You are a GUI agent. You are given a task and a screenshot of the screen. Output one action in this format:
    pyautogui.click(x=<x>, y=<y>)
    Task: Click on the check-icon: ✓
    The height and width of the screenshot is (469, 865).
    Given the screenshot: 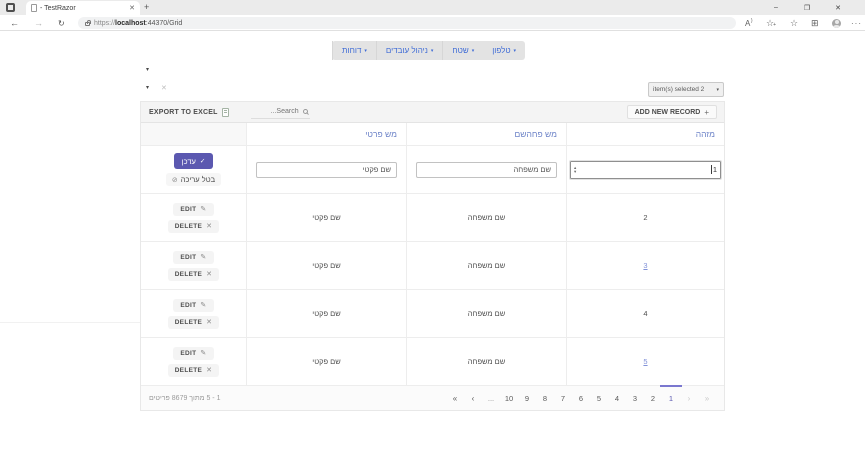 What is the action you would take?
    pyautogui.click(x=202, y=161)
    